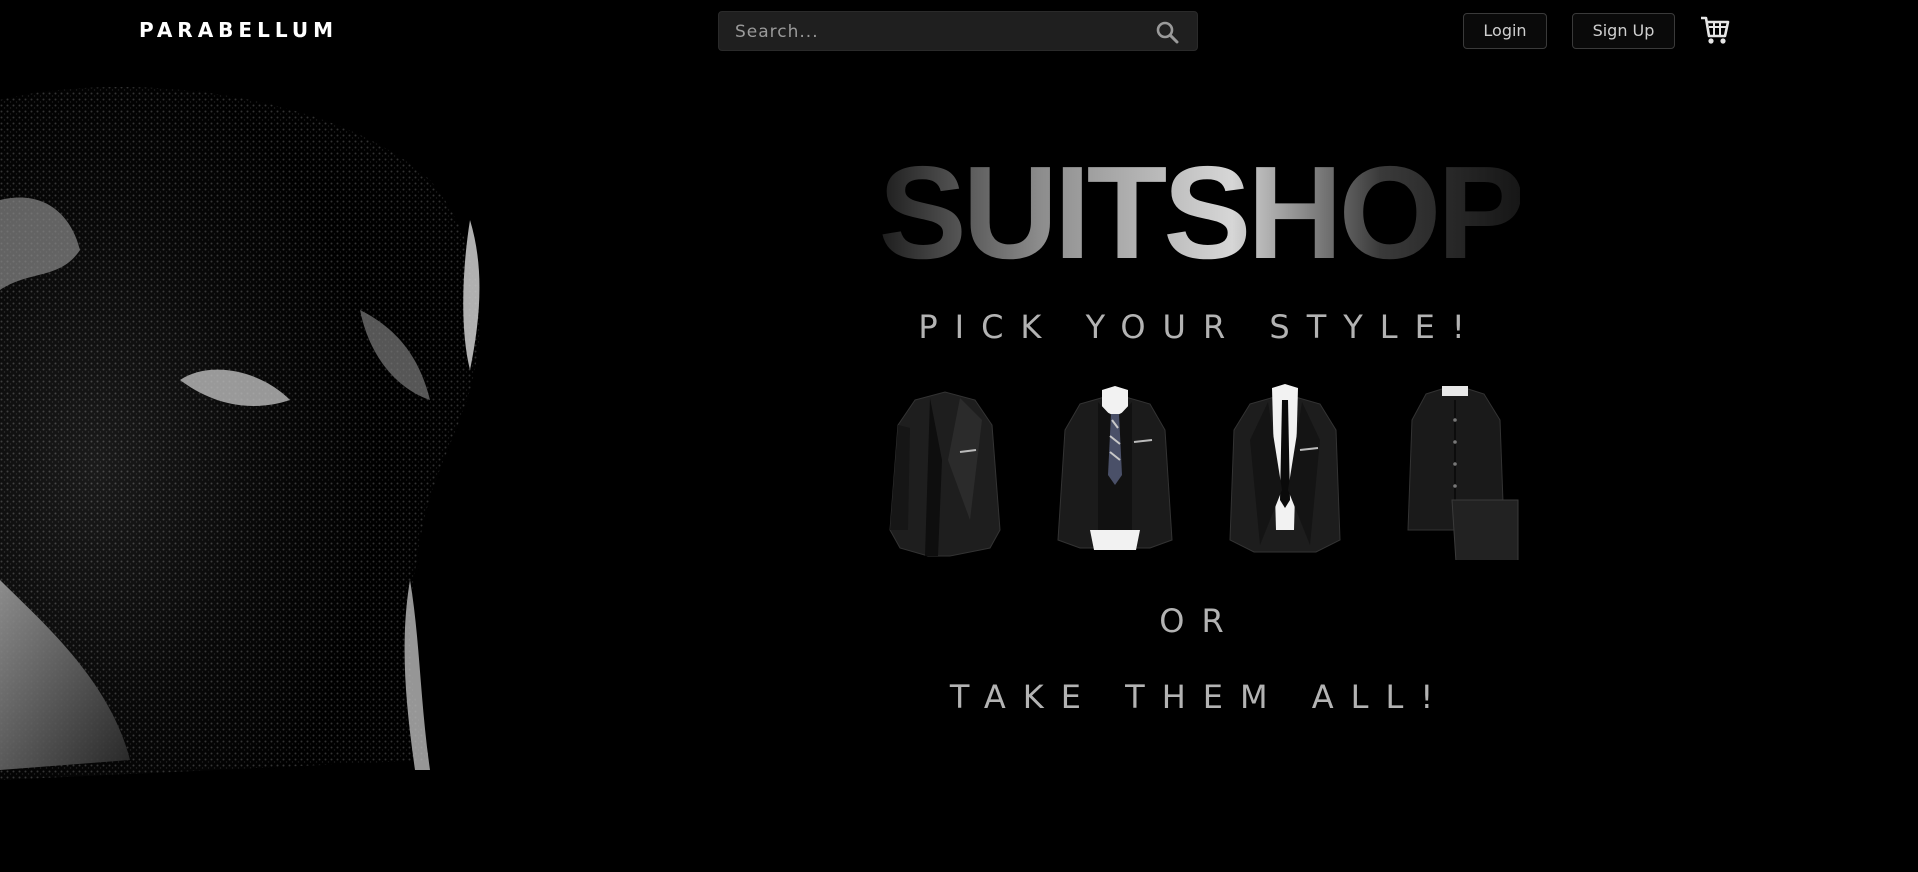  I want to click on search-icon, so click(1167, 32).